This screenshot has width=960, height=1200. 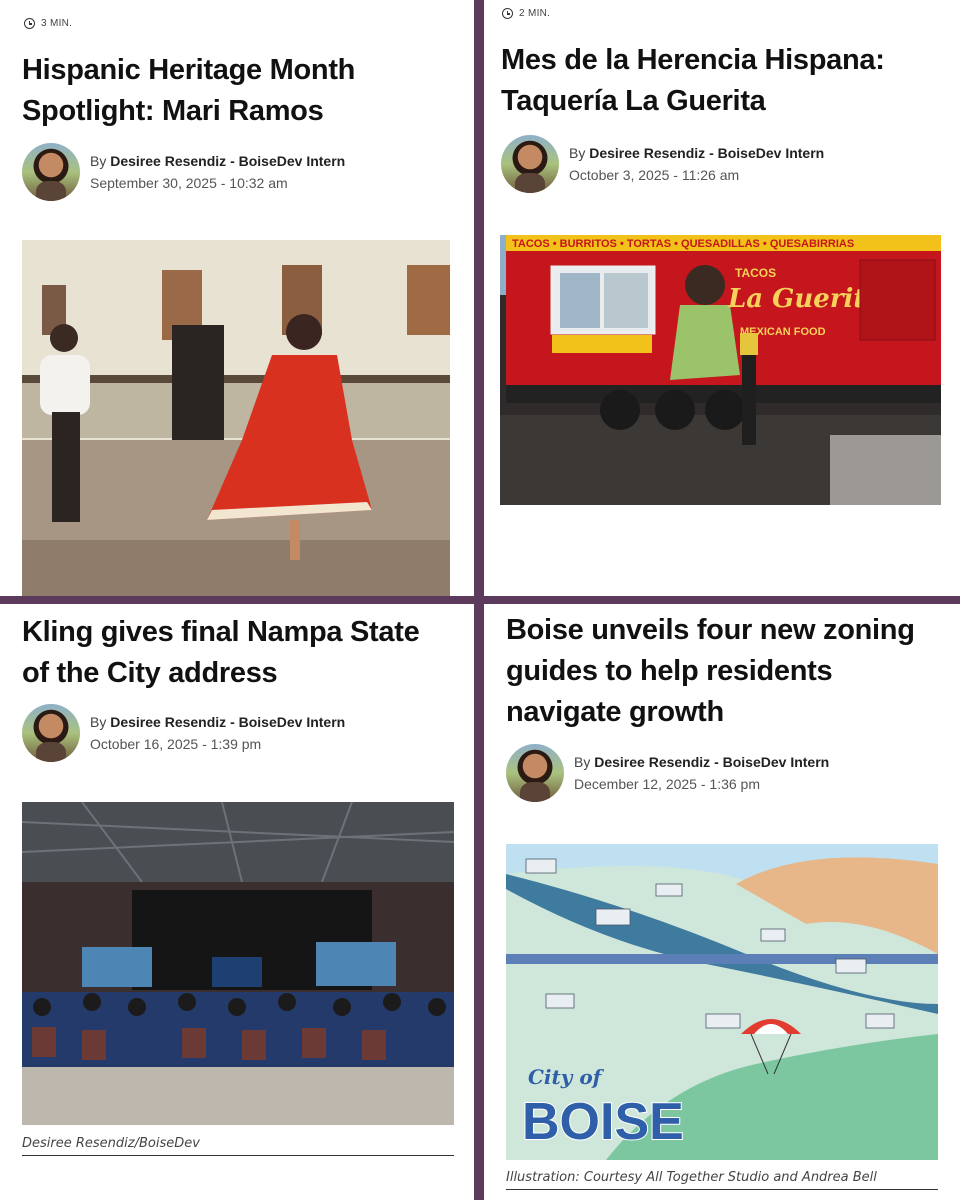 I want to click on svg-text: TACOS, so click(x=755, y=273).